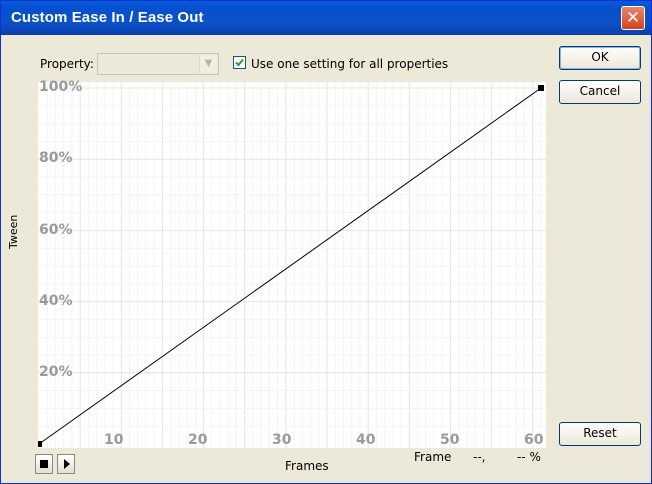 This screenshot has height=484, width=652. I want to click on y-tick-label: 40%, so click(56, 301).